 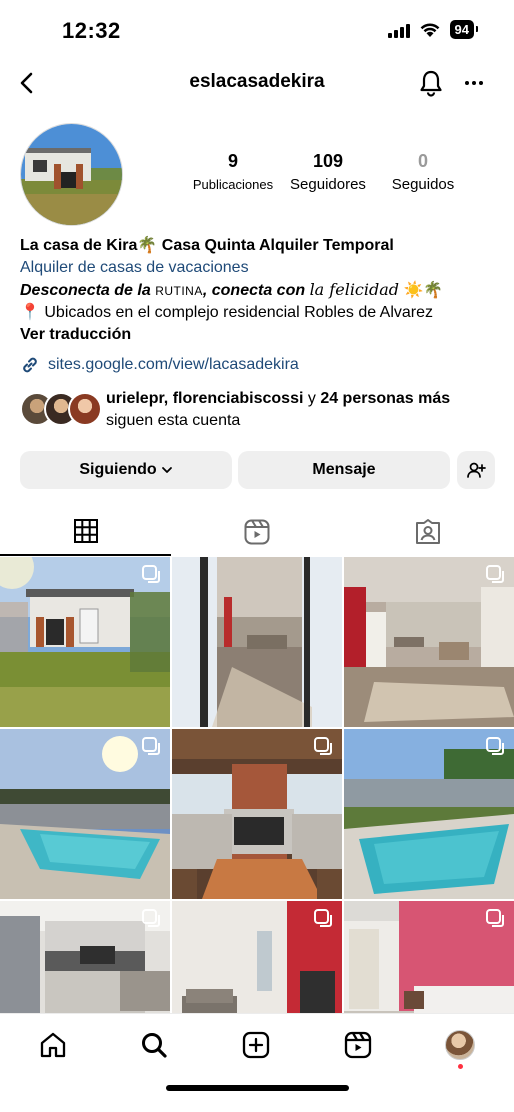 What do you see at coordinates (429, 642) in the screenshot?
I see `post-thumbnail-living-room-red-wall` at bounding box center [429, 642].